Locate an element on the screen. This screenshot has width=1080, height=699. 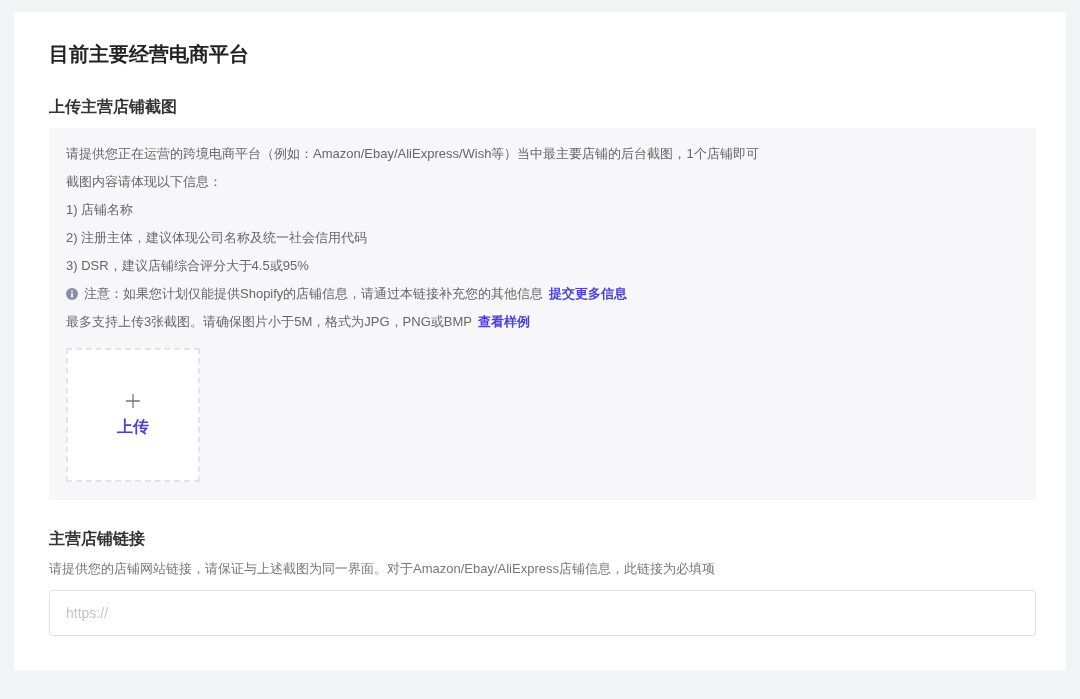
instruction-text: 请提供您正在运营的跨境电商平台（例如：Amazon/Ebay/AliExpress/Wish等）当中最主要店铺的后台截图，1个店铺即可 is located at coordinates (413, 154).